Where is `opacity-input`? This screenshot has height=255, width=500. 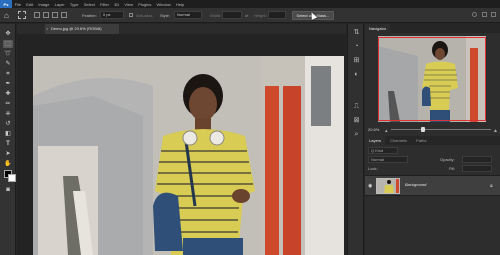
opacity-input is located at coordinates (477, 159).